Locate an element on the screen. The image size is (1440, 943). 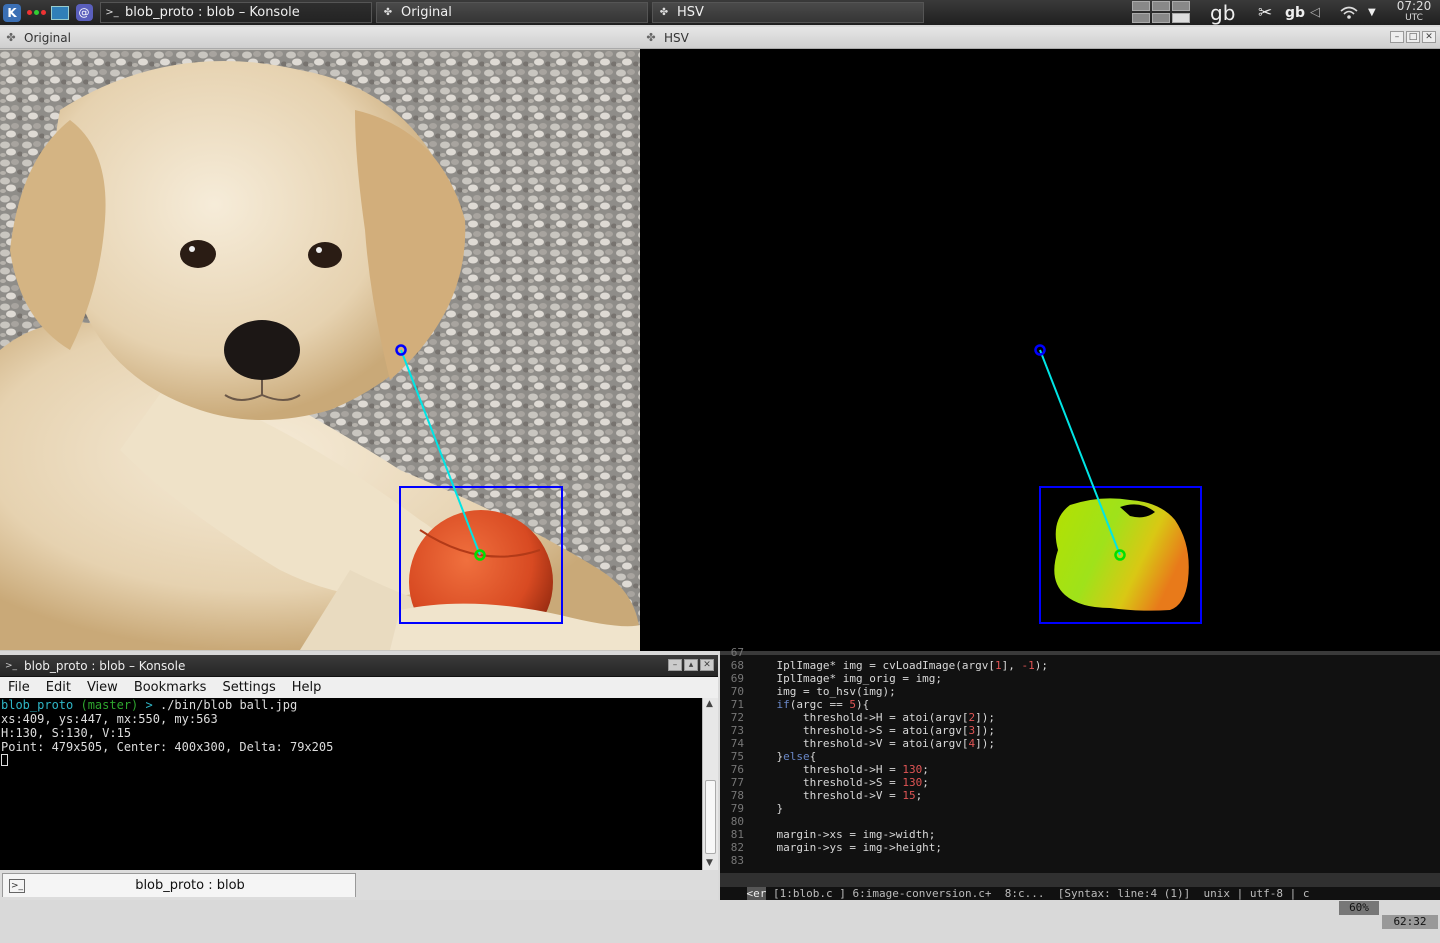
app-icon: @ is located at coordinates (84, 12).